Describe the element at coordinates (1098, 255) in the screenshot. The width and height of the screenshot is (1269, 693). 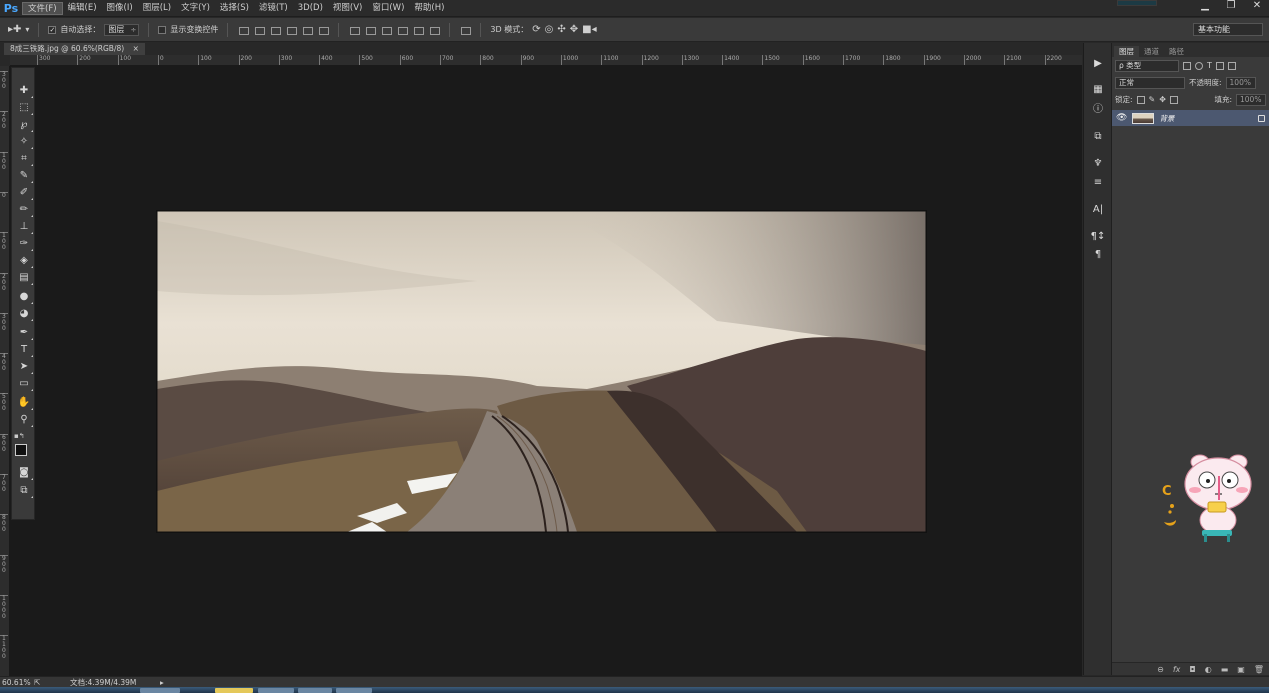
I see `paragraph-icon: ¶` at that location.